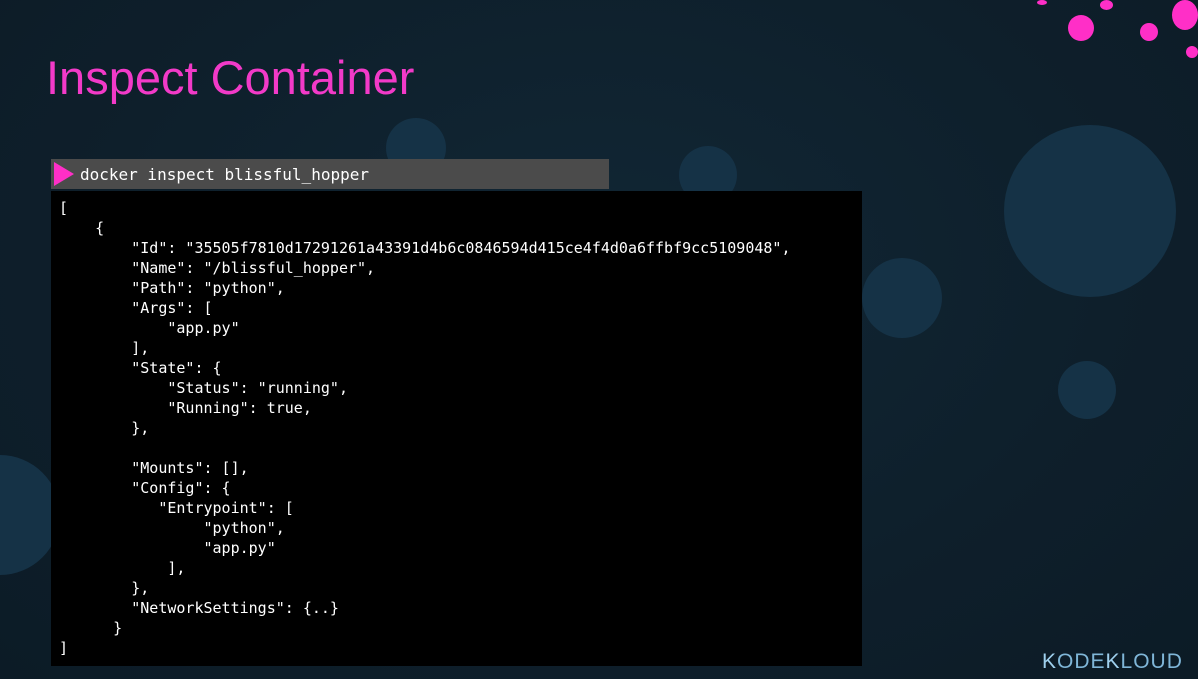  Describe the element at coordinates (172, 528) in the screenshot. I see `terminal-line: "python",` at that location.